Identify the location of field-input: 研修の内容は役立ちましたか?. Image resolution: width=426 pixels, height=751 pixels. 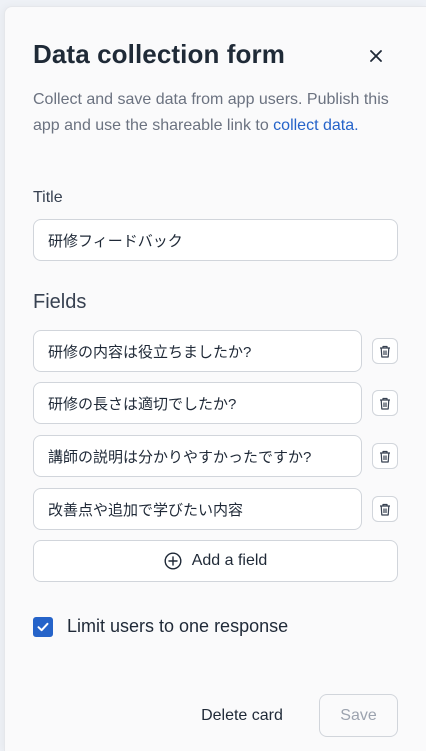
(197, 351).